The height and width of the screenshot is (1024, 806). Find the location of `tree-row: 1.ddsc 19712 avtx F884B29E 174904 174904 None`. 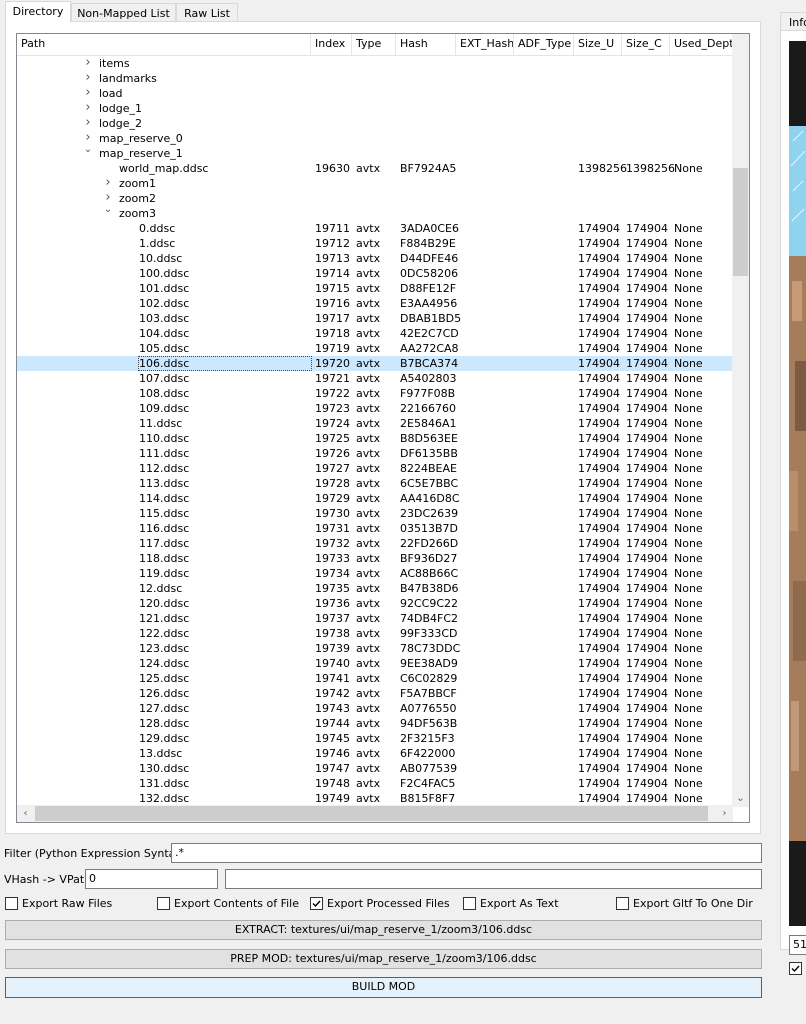

tree-row: 1.ddsc 19712 avtx F884B29E 174904 174904 None is located at coordinates (375, 243).